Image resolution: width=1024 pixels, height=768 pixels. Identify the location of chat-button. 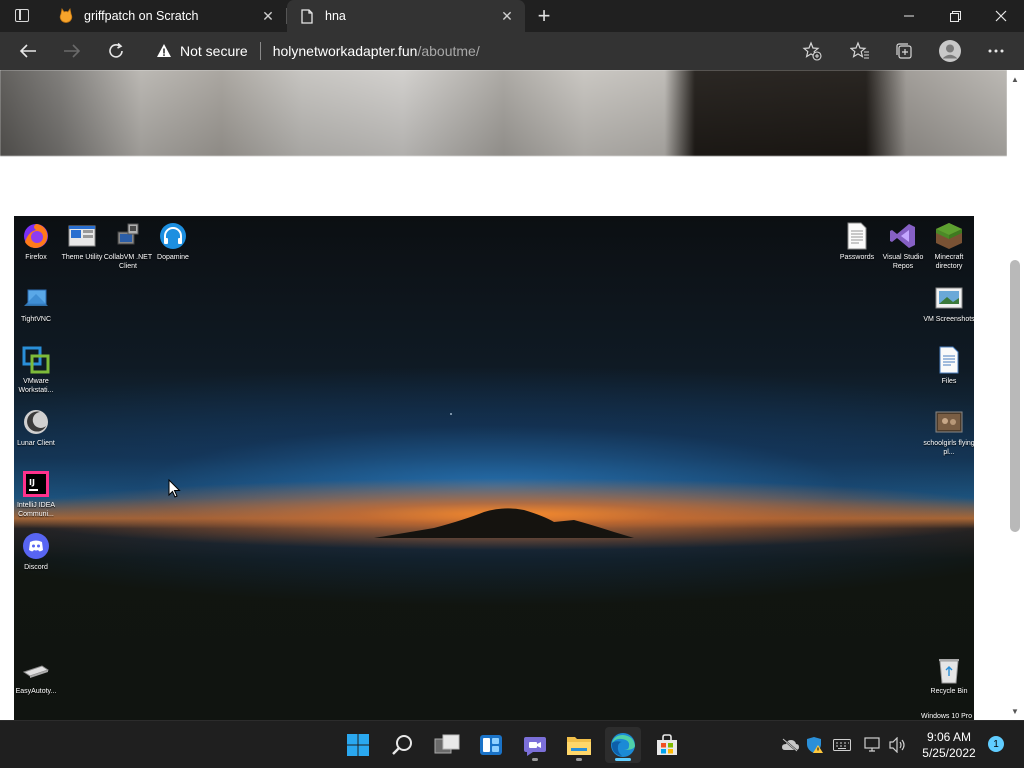
(535, 745).